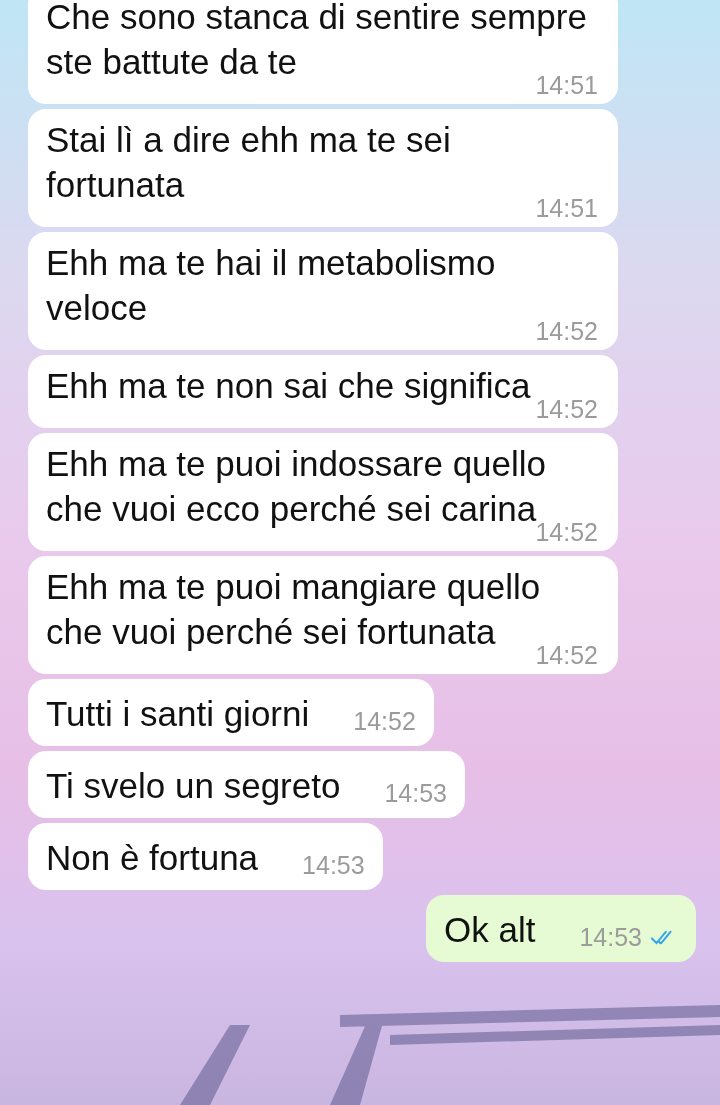 This screenshot has height=1105, width=720. I want to click on message-text: Tutti i santi giorni, so click(178, 714).